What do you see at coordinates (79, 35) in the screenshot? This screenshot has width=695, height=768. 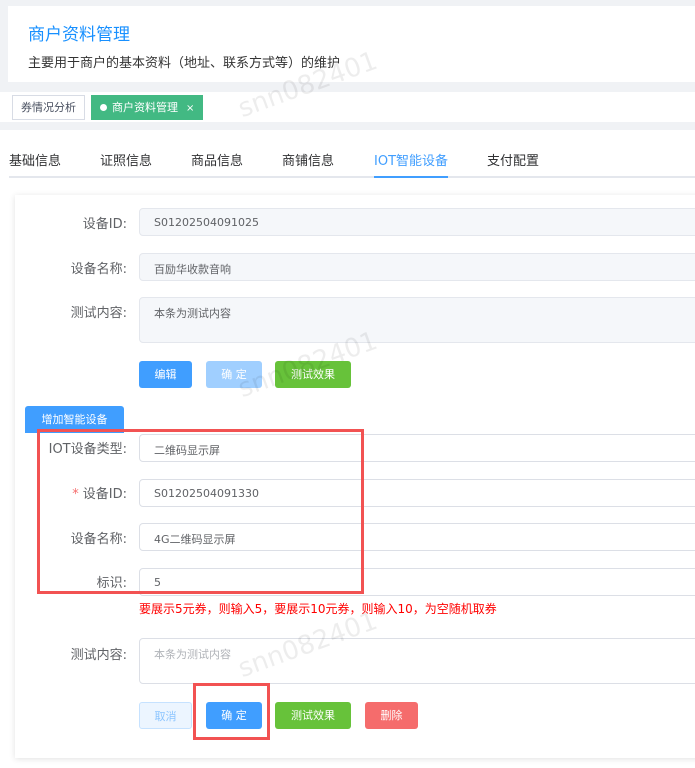 I see `page-title: 商户资料管理` at bounding box center [79, 35].